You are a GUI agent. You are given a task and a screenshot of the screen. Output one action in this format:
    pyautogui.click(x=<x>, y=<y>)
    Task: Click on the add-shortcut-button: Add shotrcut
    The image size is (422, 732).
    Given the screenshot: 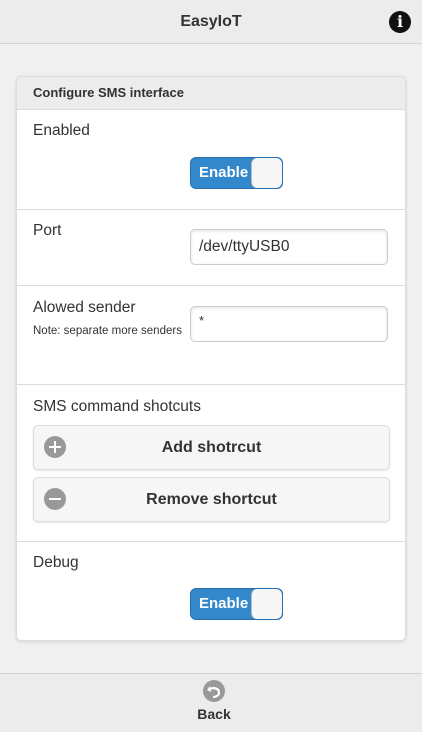 What is the action you would take?
    pyautogui.click(x=211, y=447)
    